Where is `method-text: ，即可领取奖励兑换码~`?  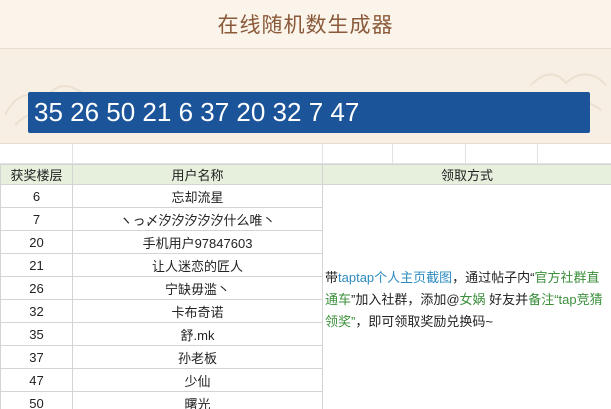
method-text: ，即可领取奖励兑换码~ is located at coordinates (424, 321).